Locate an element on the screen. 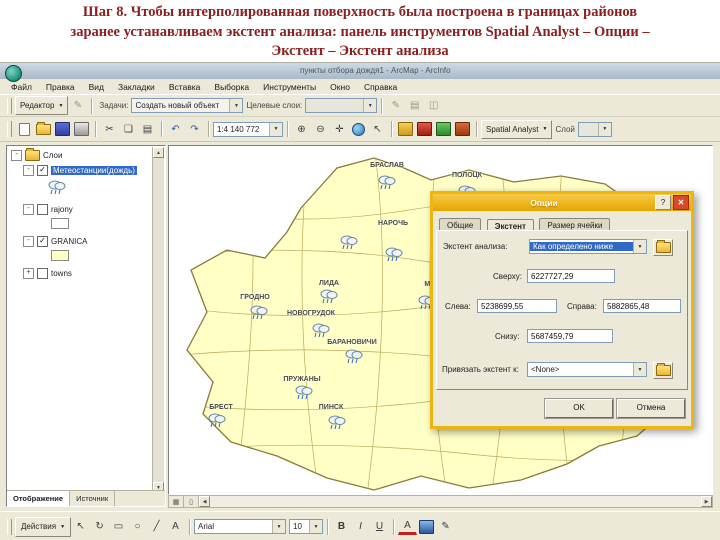  menu-view: Вид is located at coordinates (96, 87).